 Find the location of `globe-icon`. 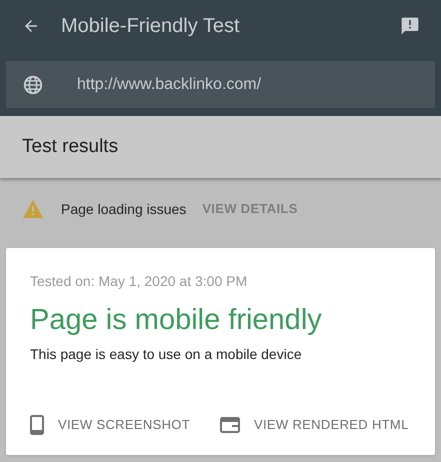

globe-icon is located at coordinates (33, 85).